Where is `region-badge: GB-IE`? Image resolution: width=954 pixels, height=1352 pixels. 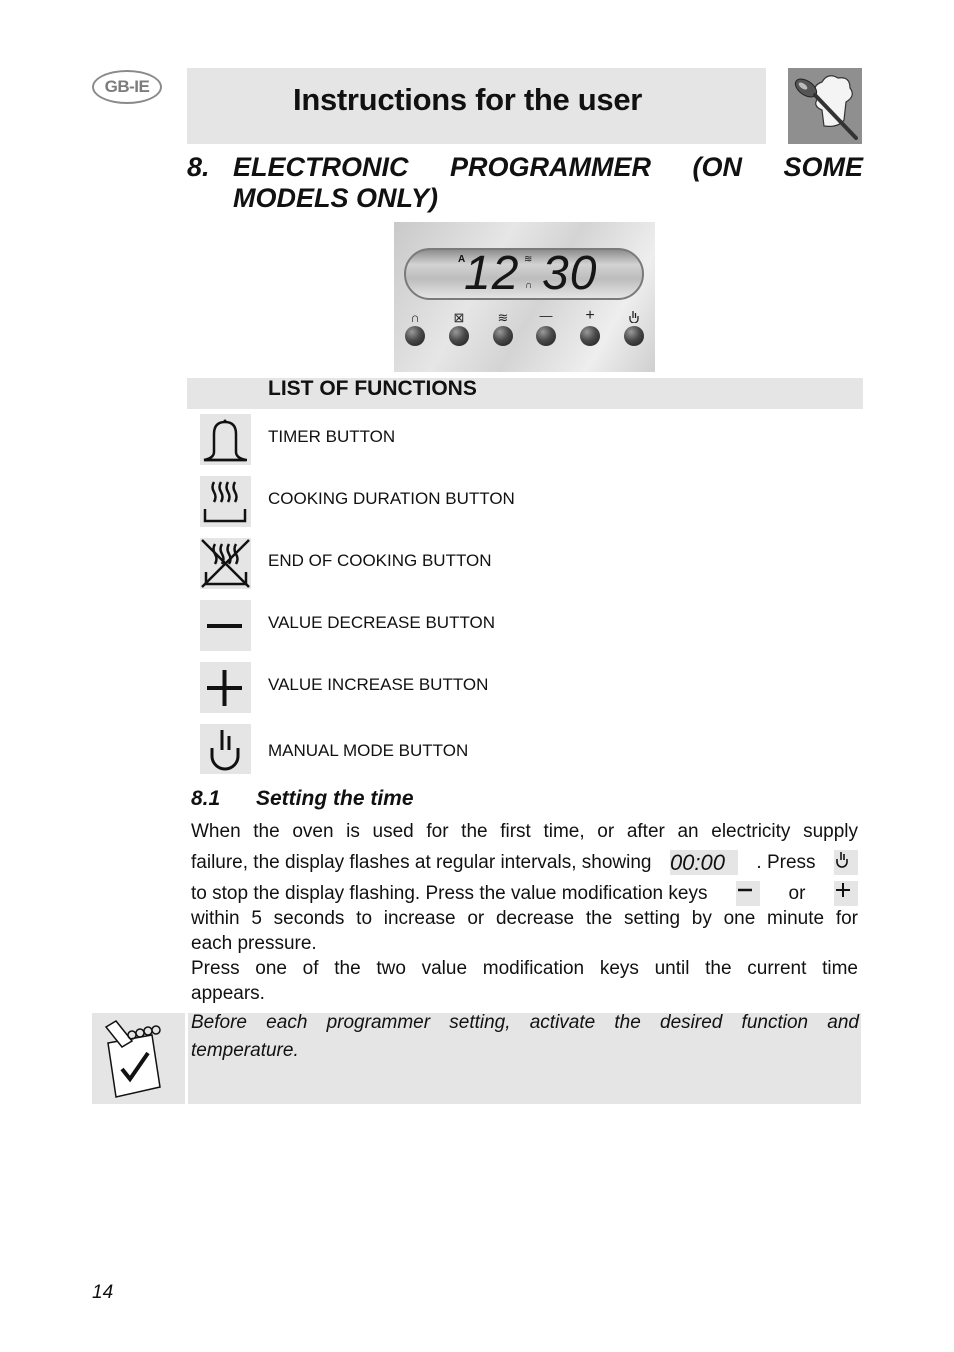
region-badge: GB-IE is located at coordinates (127, 87).